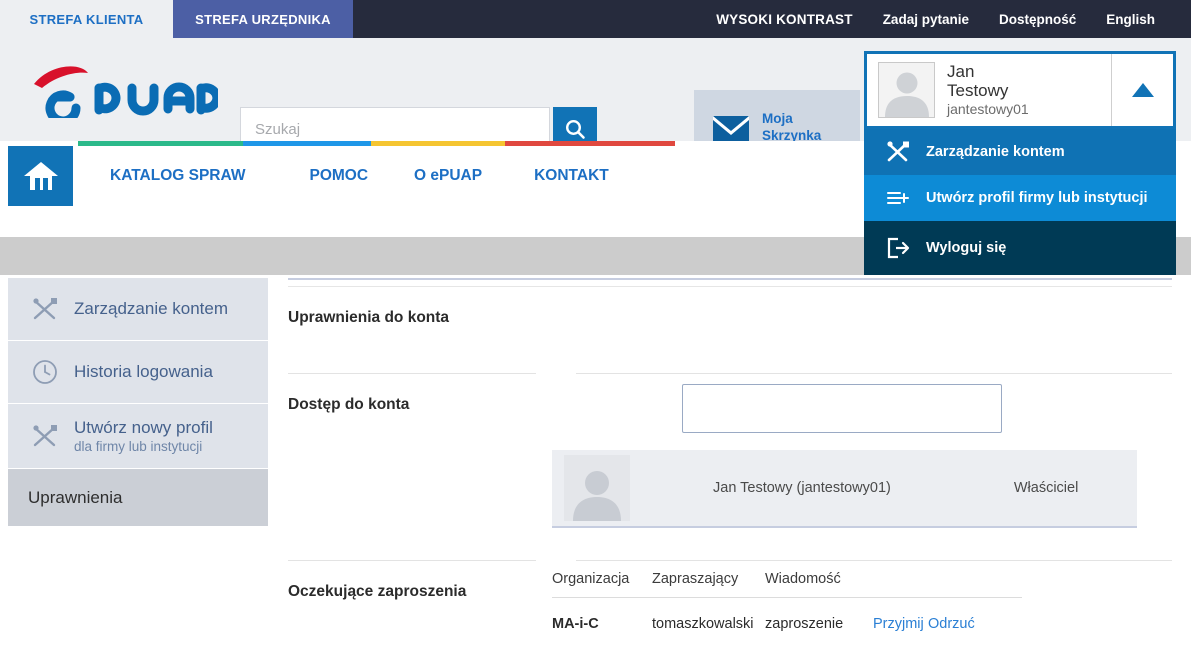 Image resolution: width=1191 pixels, height=670 pixels. I want to click on nav-kontakt: KONTAKT, so click(571, 176).